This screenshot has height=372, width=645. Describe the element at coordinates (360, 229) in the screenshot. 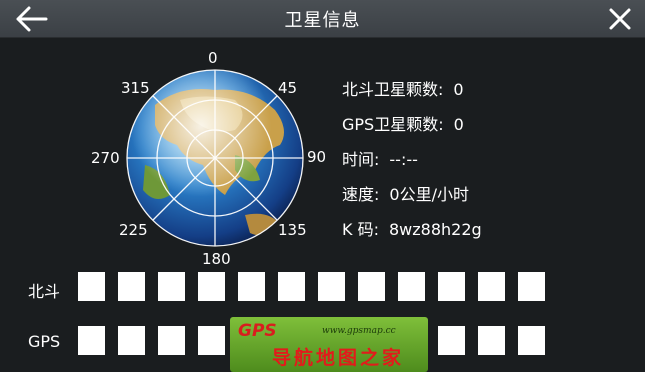

I see `k-code-label: K 码:` at that location.